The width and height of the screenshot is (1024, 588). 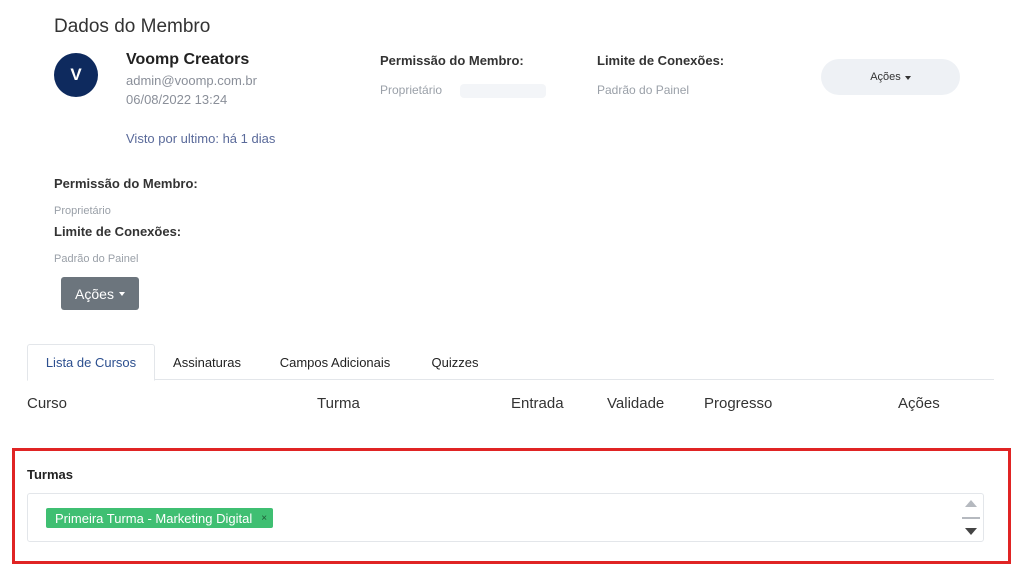 I want to click on column-header-progresso: Progresso, so click(x=738, y=403).